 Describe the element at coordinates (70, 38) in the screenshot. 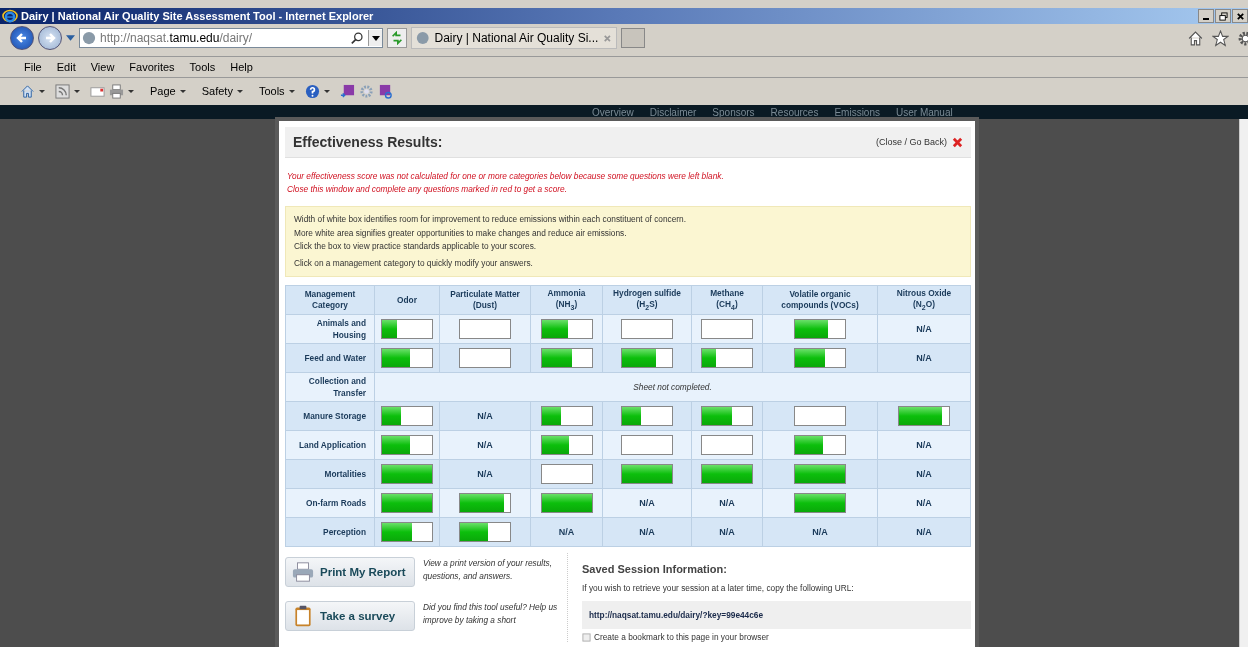

I see `dropdown-arrow-icon` at that location.